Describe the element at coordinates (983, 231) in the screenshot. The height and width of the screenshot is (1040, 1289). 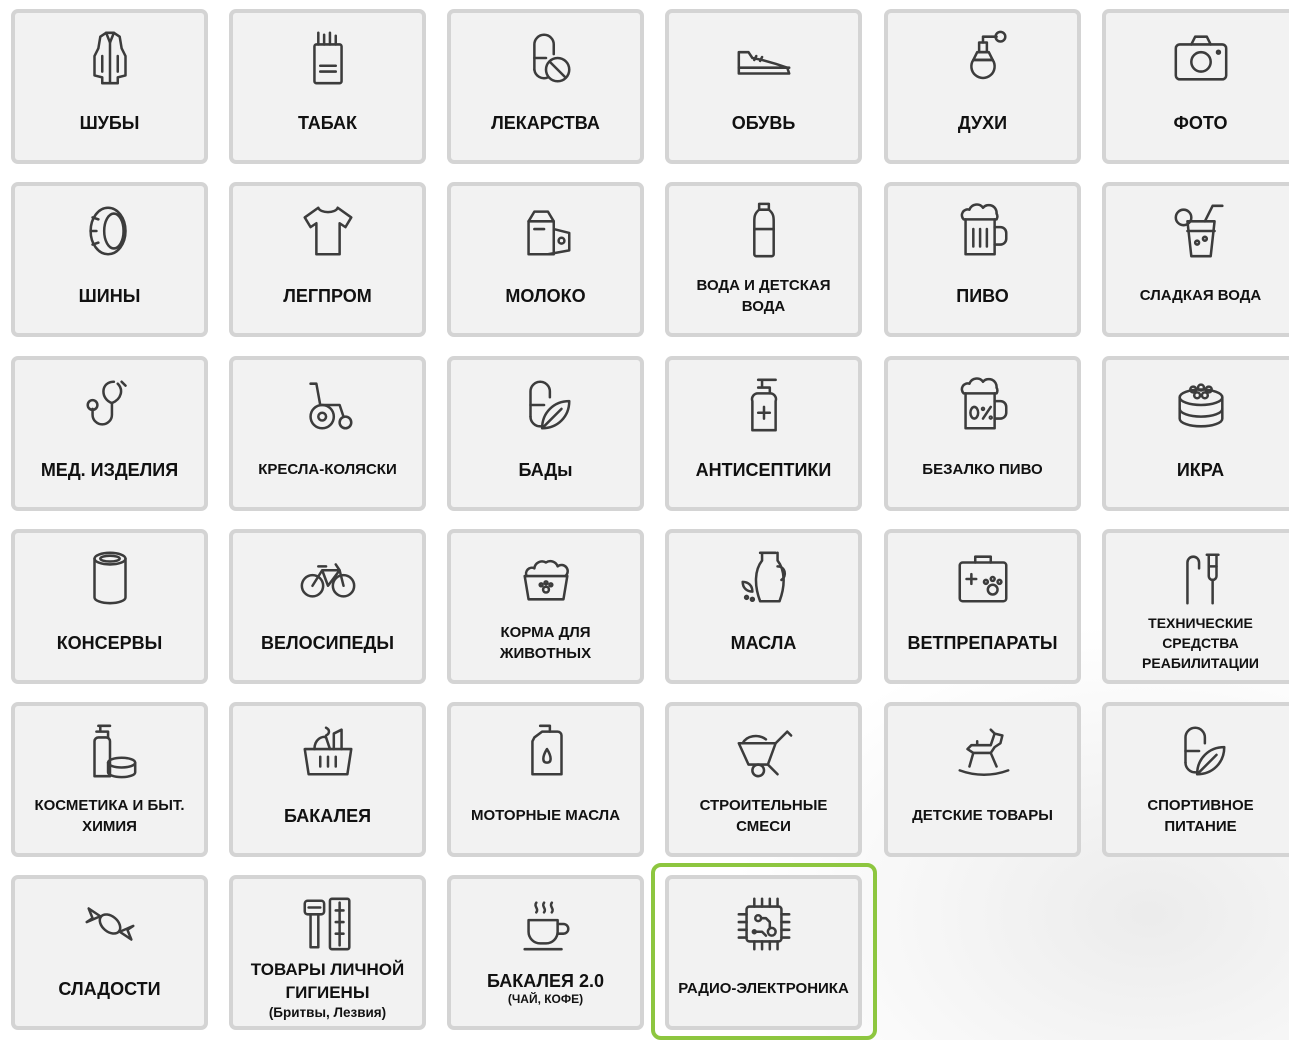
I see `beer-mug-icon` at that location.